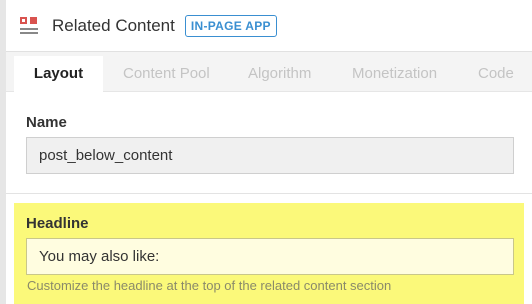  I want to click on tab-monetization: Monetization, so click(394, 74).